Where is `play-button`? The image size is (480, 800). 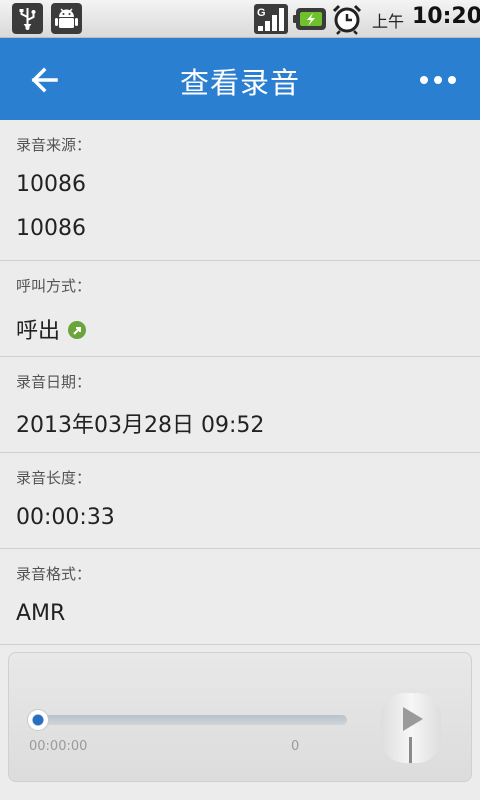 play-button is located at coordinates (411, 728).